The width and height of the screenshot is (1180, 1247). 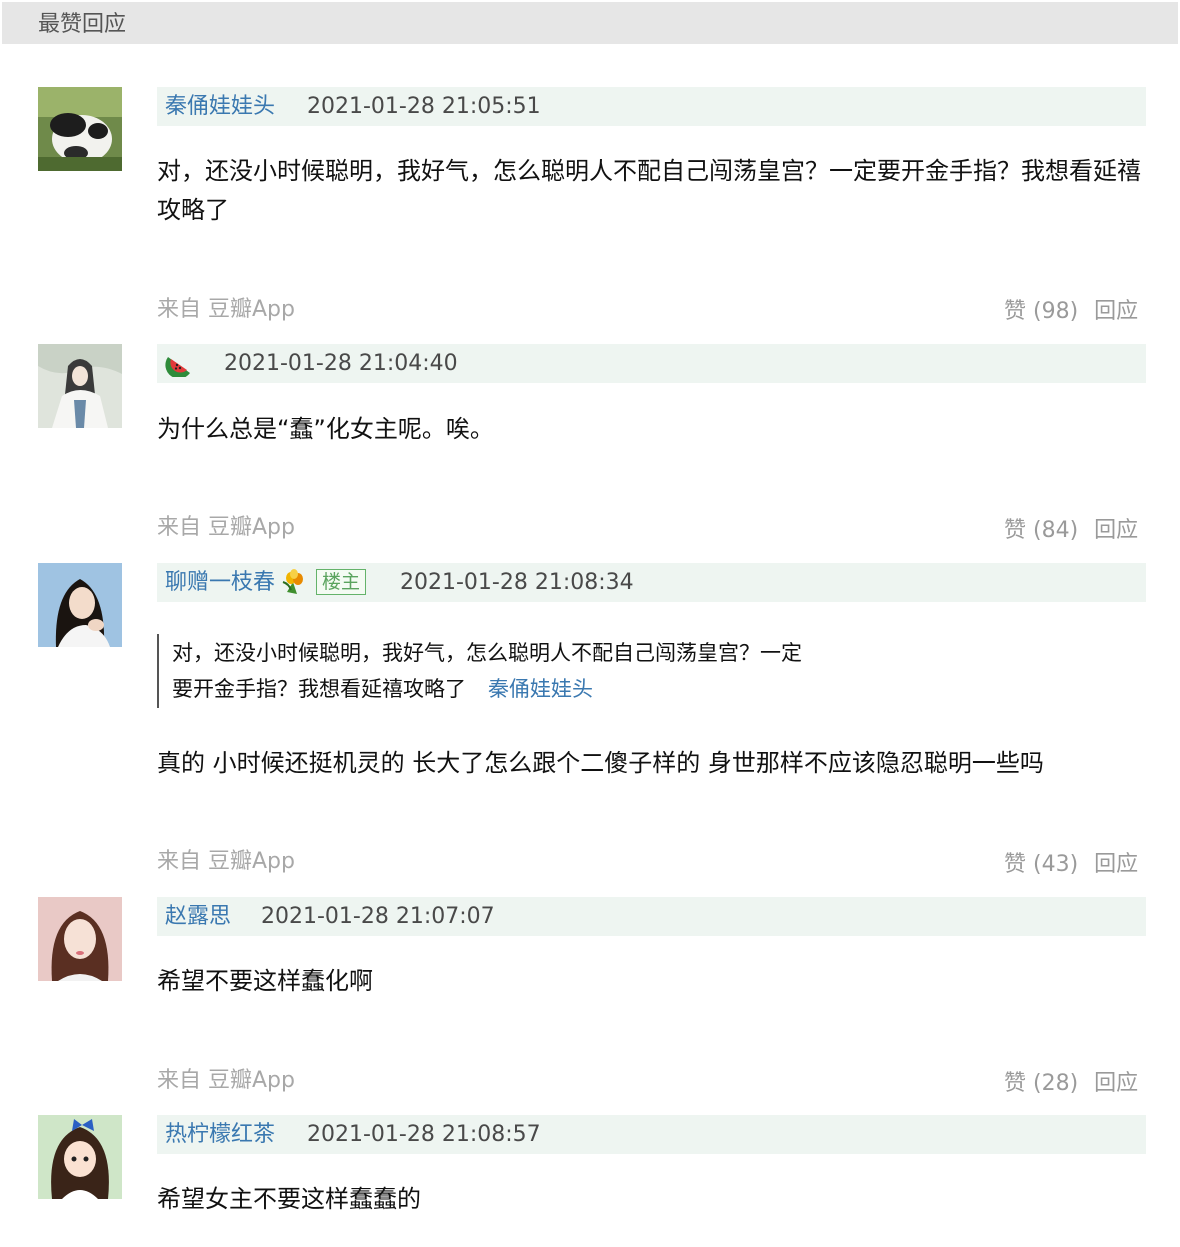 What do you see at coordinates (82, 24) in the screenshot?
I see `section-title: 最赞回应` at bounding box center [82, 24].